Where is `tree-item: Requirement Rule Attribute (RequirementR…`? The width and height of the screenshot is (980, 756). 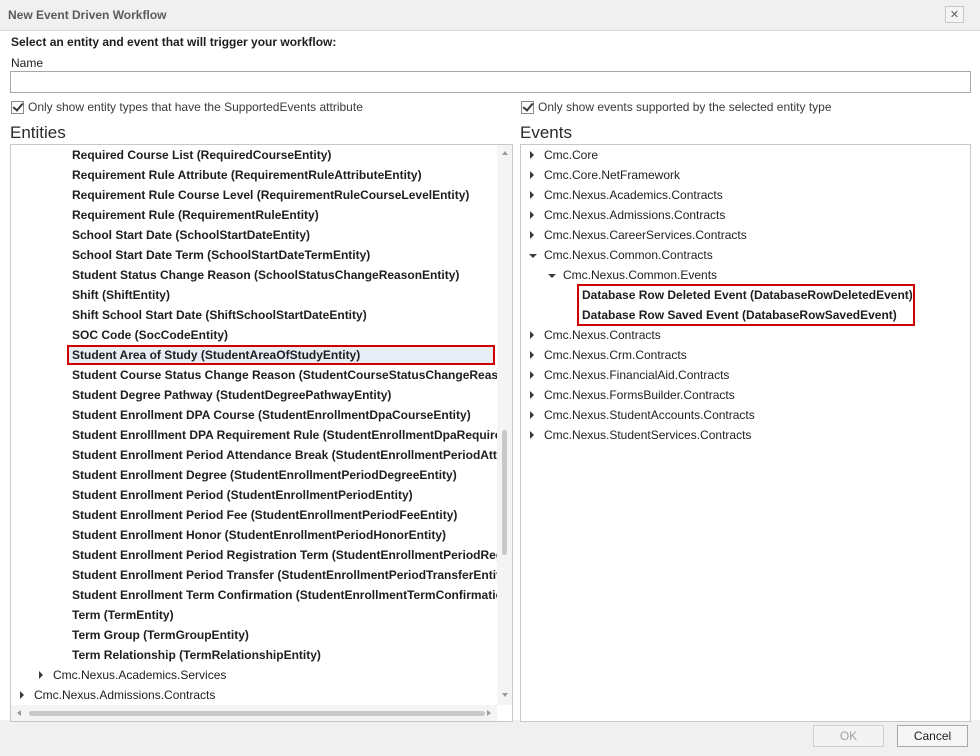 tree-item: Requirement Rule Attribute (RequirementR… is located at coordinates (247, 175).